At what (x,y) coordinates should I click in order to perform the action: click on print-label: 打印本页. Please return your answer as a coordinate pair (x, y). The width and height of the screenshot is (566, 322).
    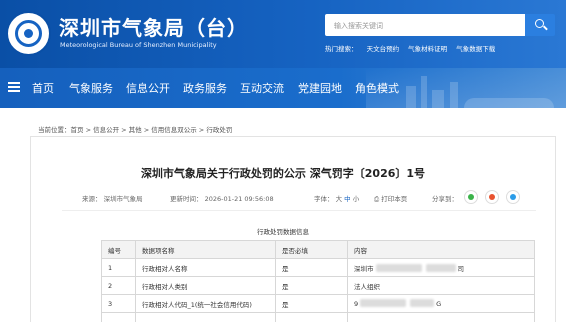
    Looking at the image, I should click on (394, 199).